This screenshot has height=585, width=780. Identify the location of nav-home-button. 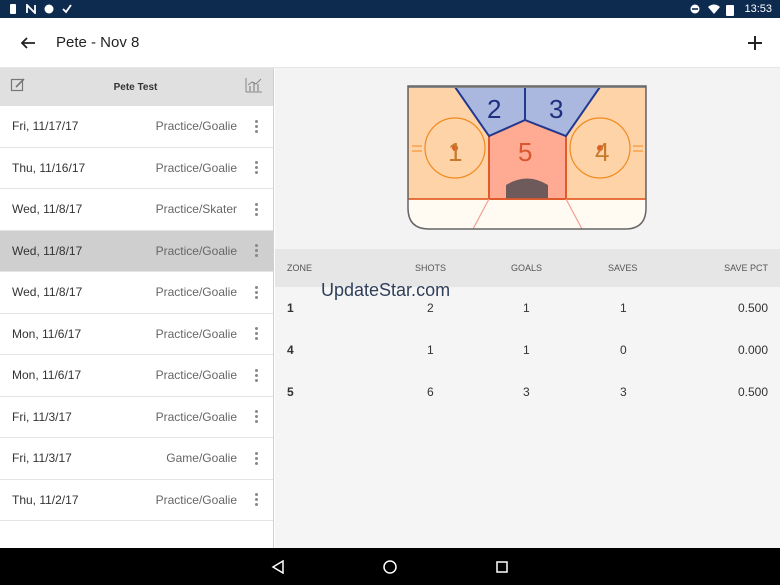
(390, 567).